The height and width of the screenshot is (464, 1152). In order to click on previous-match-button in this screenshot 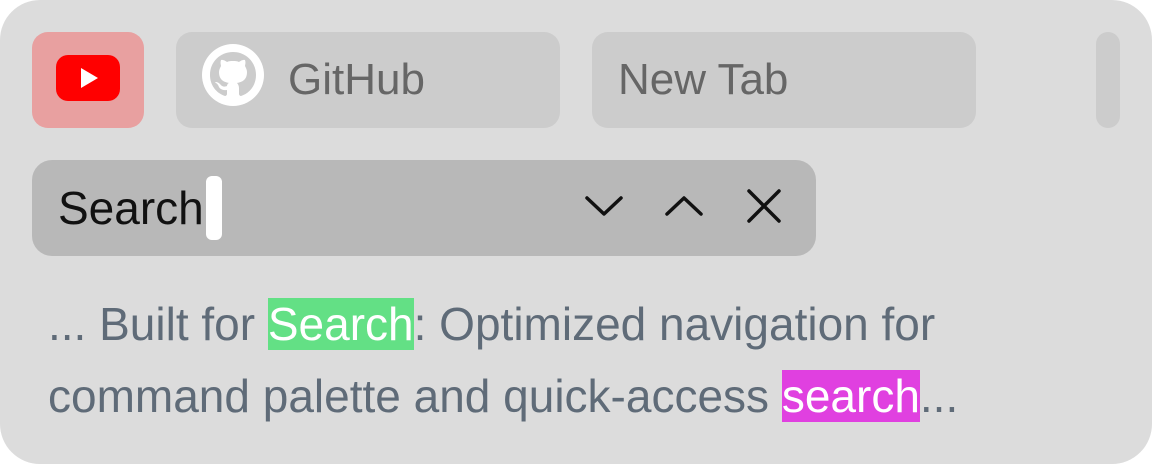, I will do `click(684, 208)`.